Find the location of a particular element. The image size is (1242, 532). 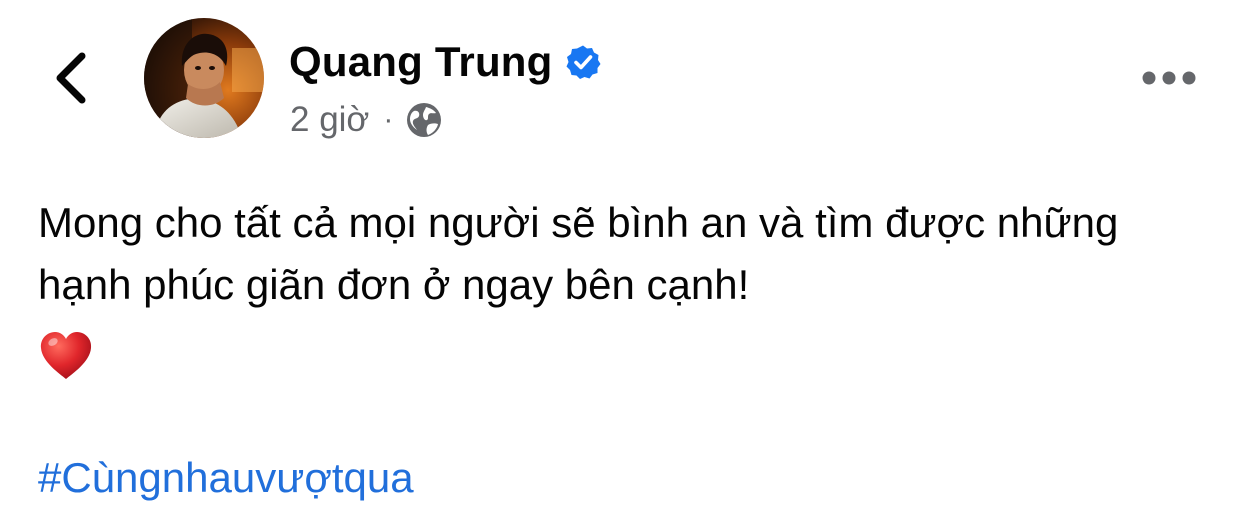

hashtag-link: #Cùngnhauvượtqua is located at coordinates (226, 478).